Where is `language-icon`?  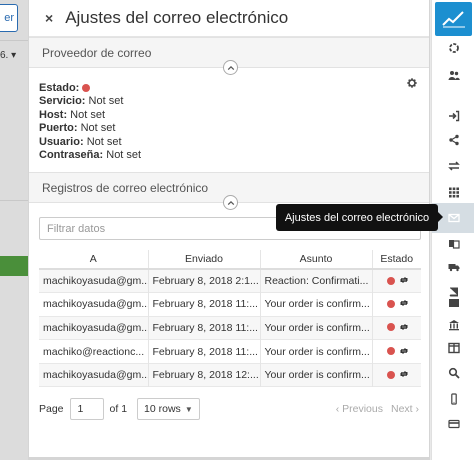 language-icon is located at coordinates (453, 244).